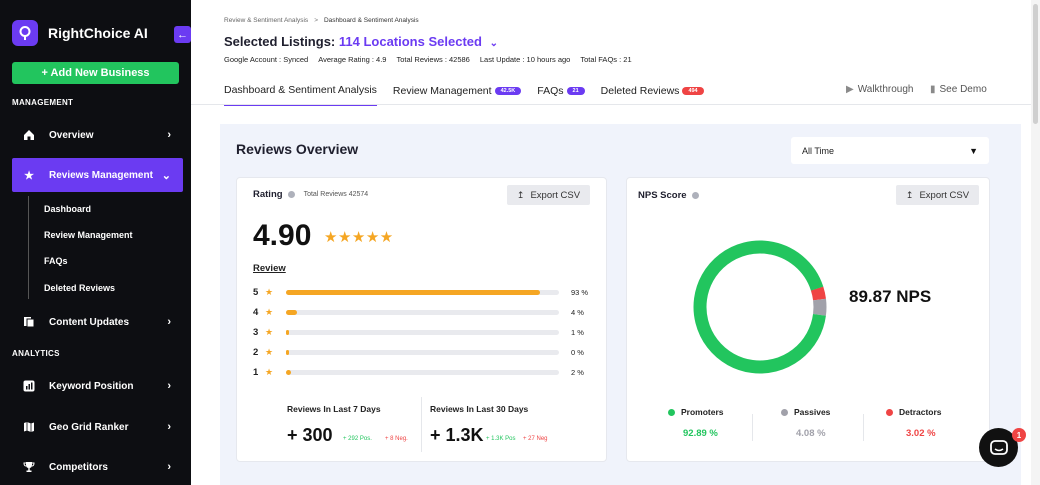  I want to click on distribution-percent: 0 %, so click(577, 352).